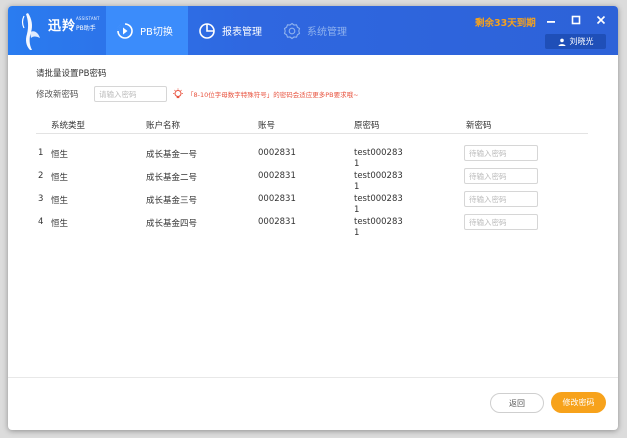 Image resolution: width=627 pixels, height=438 pixels. What do you see at coordinates (57, 95) in the screenshot?
I see `modify-password-label: 修改新密码` at bounding box center [57, 95].